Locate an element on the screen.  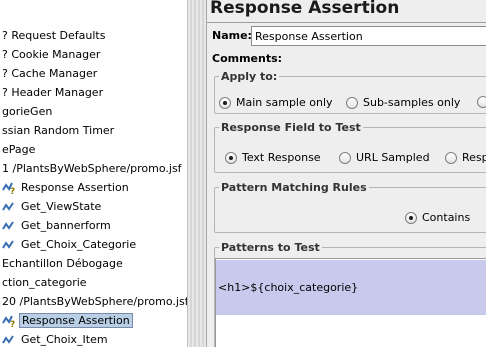
tree-item-label: ePage is located at coordinates (19, 149).